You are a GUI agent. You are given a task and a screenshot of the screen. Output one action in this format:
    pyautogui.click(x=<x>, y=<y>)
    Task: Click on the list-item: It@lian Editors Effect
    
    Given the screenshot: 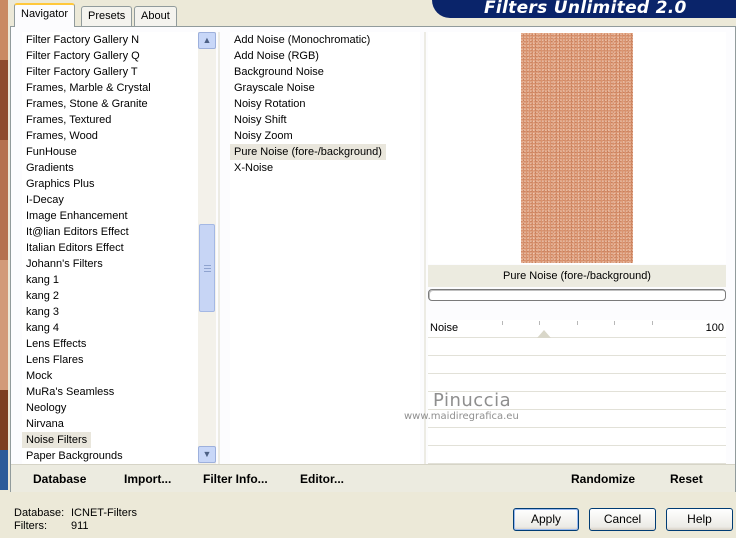 What is the action you would take?
    pyautogui.click(x=110, y=232)
    